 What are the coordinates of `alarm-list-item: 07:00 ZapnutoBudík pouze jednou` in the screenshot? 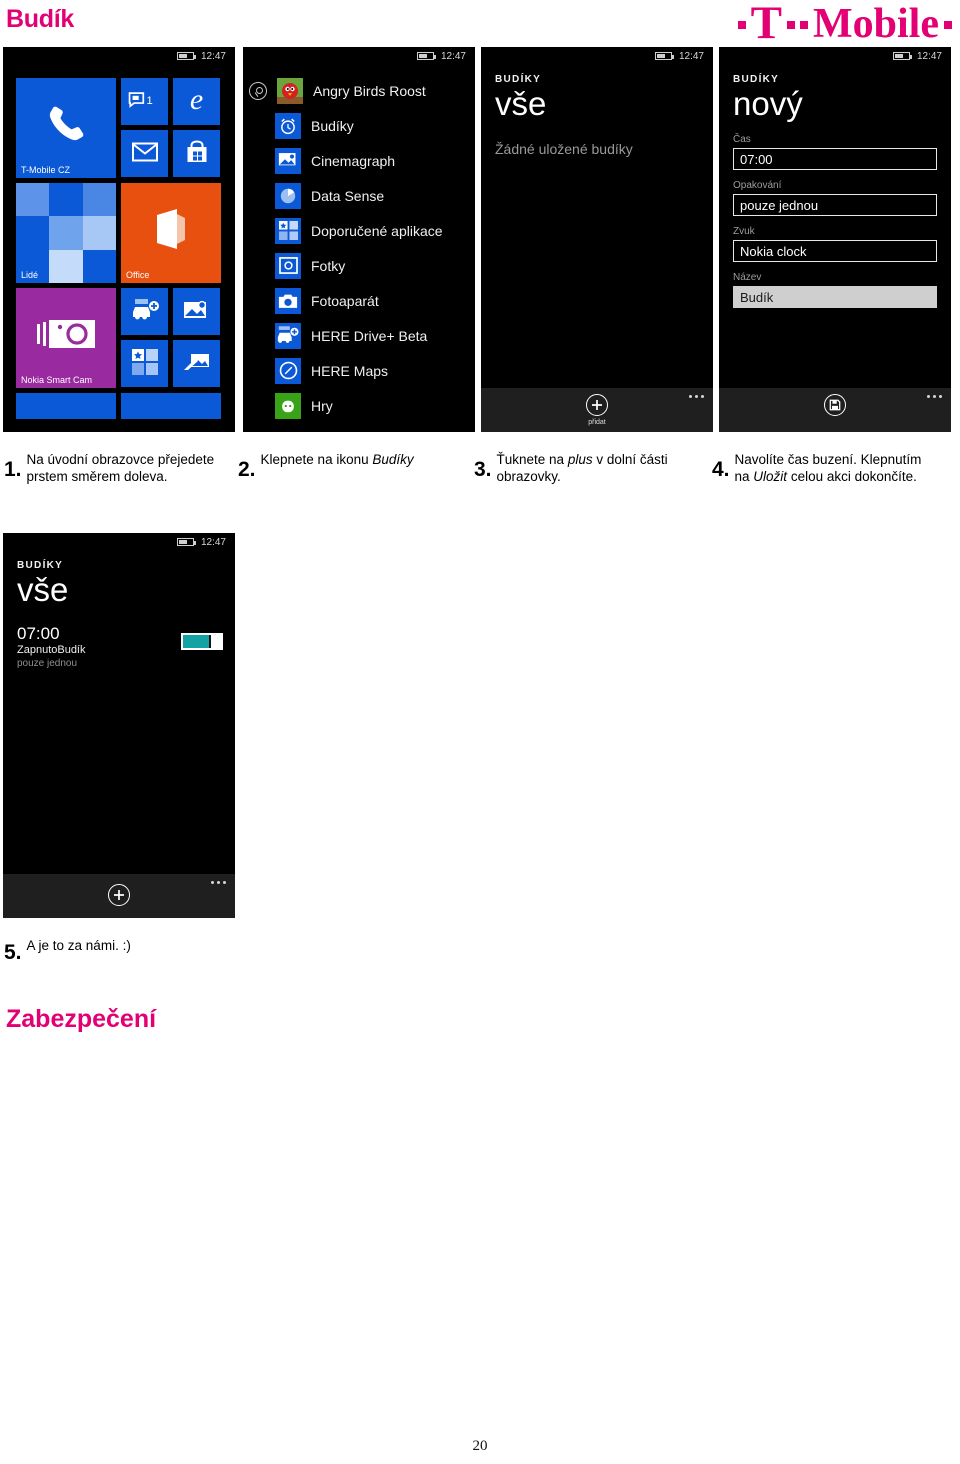 It's located at (119, 640).